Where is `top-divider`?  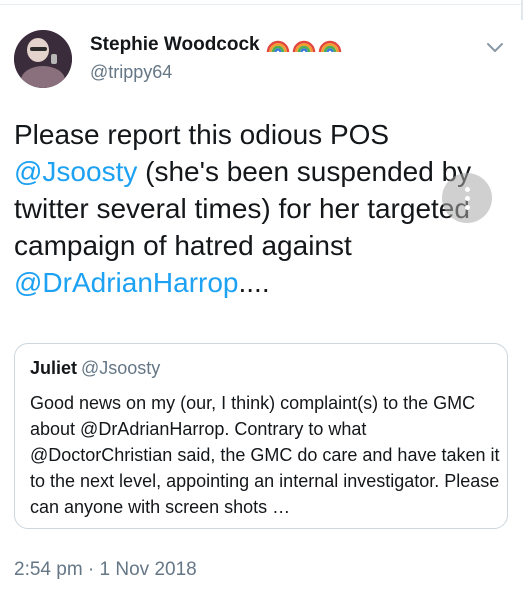 top-divider is located at coordinates (261, 2).